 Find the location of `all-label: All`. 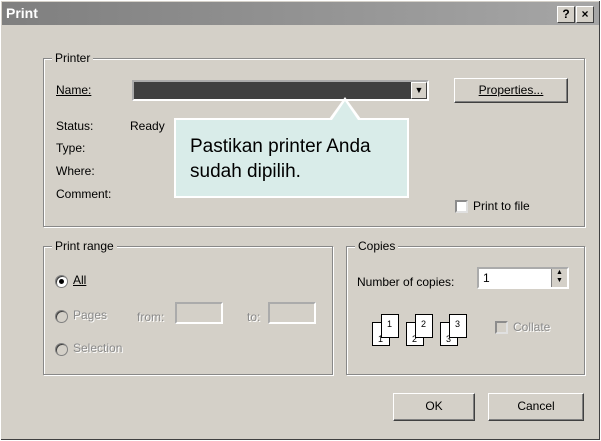

all-label: All is located at coordinates (79, 280).